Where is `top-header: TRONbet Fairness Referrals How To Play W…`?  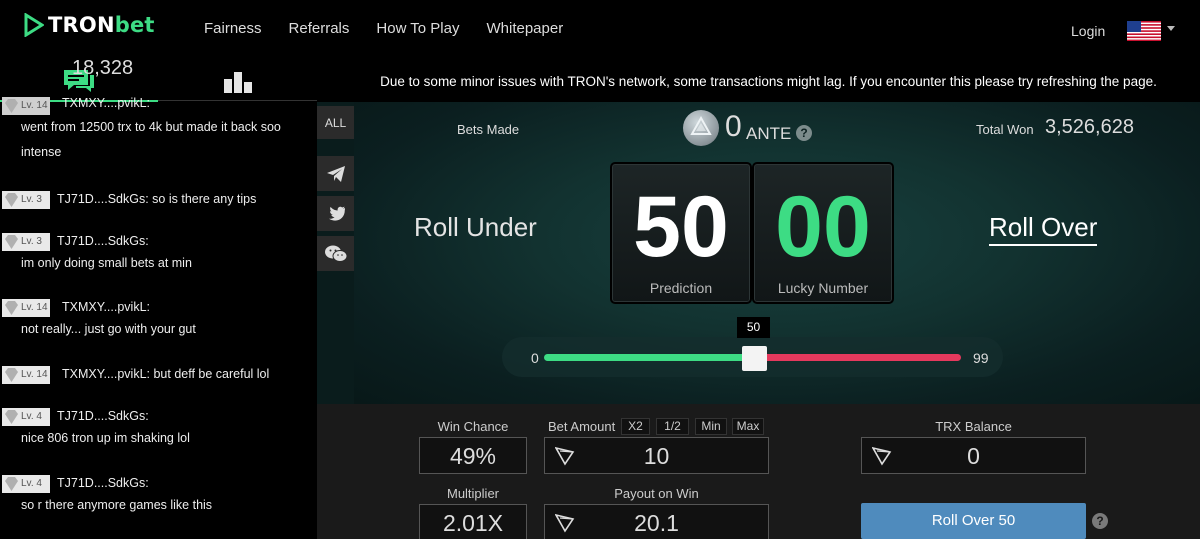 top-header: TRONbet Fairness Referrals How To Play W… is located at coordinates (600, 30).